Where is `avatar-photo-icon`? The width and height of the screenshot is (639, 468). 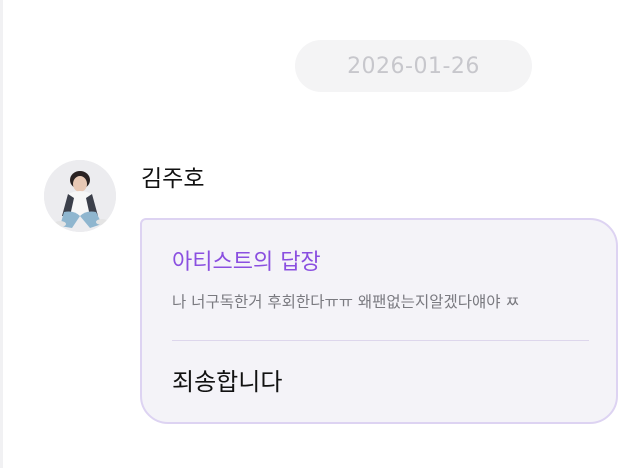 avatar-photo-icon is located at coordinates (80, 196).